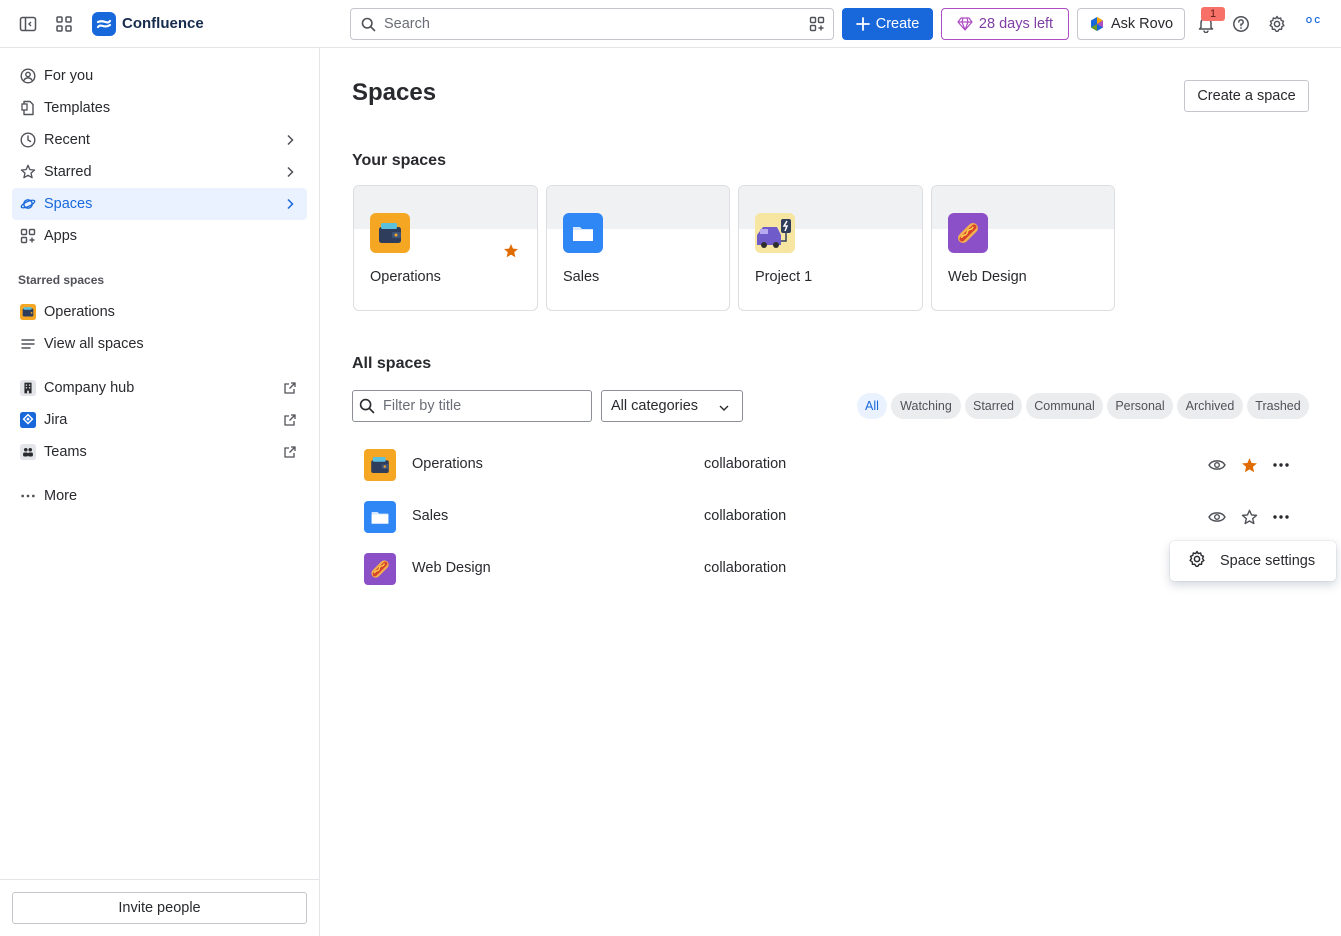 This screenshot has height=936, width=1341. I want to click on chip-label: Trashed, so click(1278, 406).